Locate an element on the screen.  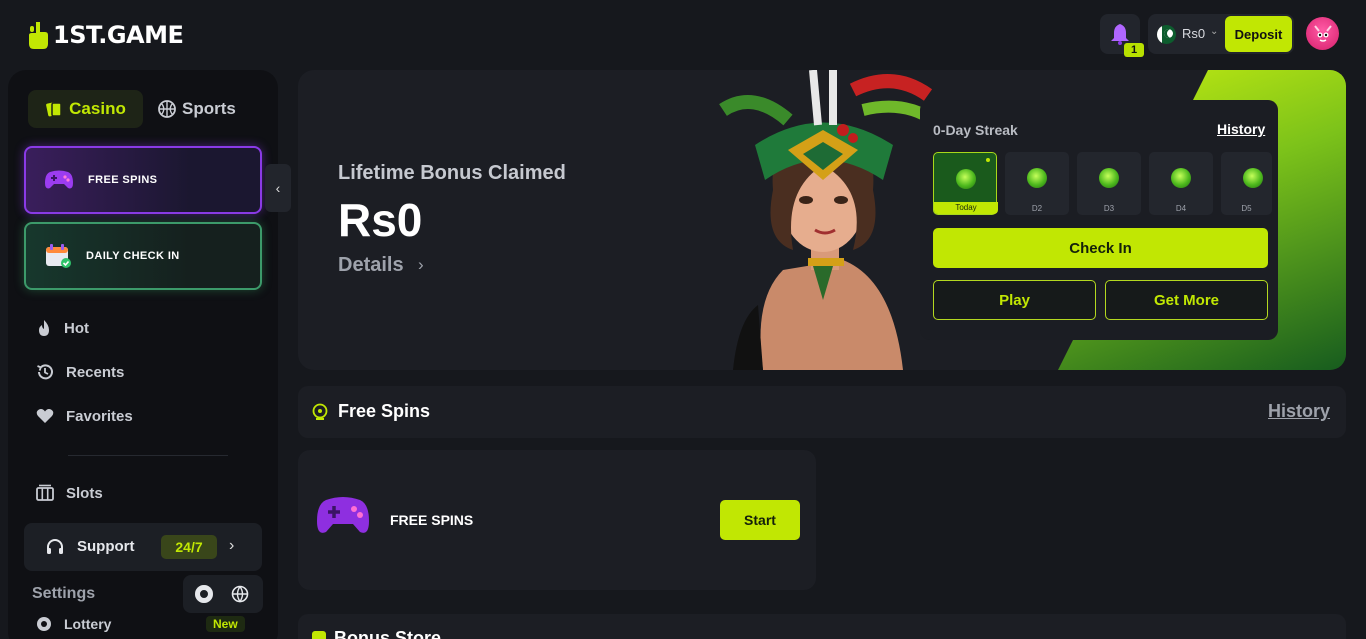
sidebar-collapse-button: ‹ is located at coordinates (278, 188).